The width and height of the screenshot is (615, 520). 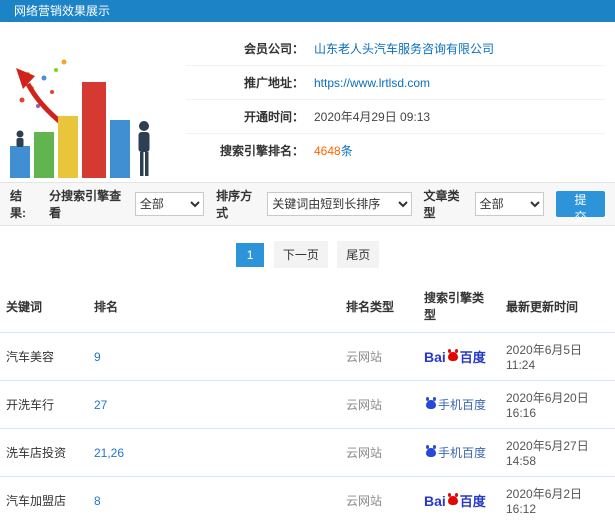 I want to click on table-row: 洗车店投资 21,26 云网站 Bai手机百度 2020年5月27日 14:58, so click(x=307, y=452).